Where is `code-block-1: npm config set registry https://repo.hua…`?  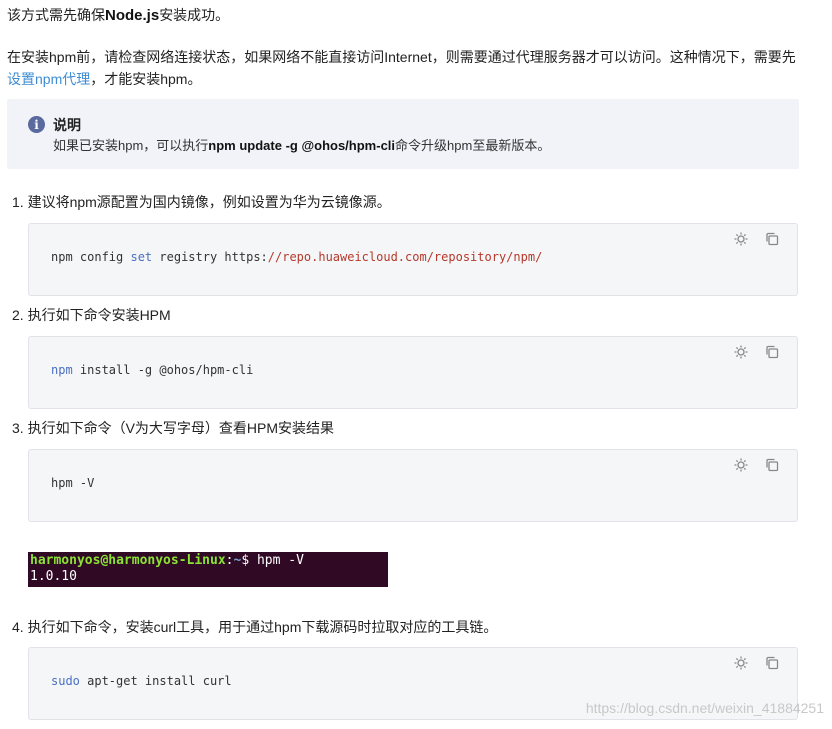 code-block-1: npm config set registry https://repo.hua… is located at coordinates (413, 259).